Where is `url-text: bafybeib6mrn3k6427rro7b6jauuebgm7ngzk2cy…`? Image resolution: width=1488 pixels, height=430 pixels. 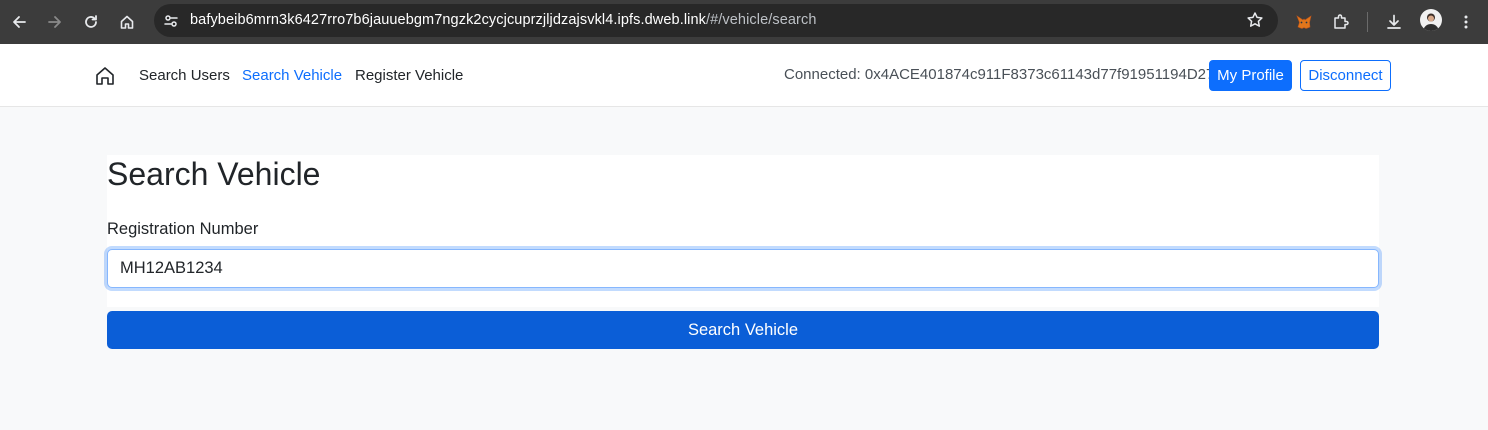 url-text: bafybeib6mrn3k6427rro7b6jauuebgm7ngzk2cy… is located at coordinates (503, 20).